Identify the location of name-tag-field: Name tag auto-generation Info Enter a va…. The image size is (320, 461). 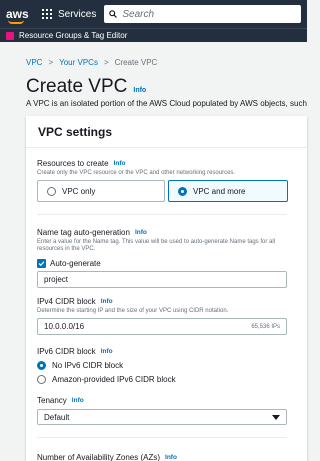
(157, 240).